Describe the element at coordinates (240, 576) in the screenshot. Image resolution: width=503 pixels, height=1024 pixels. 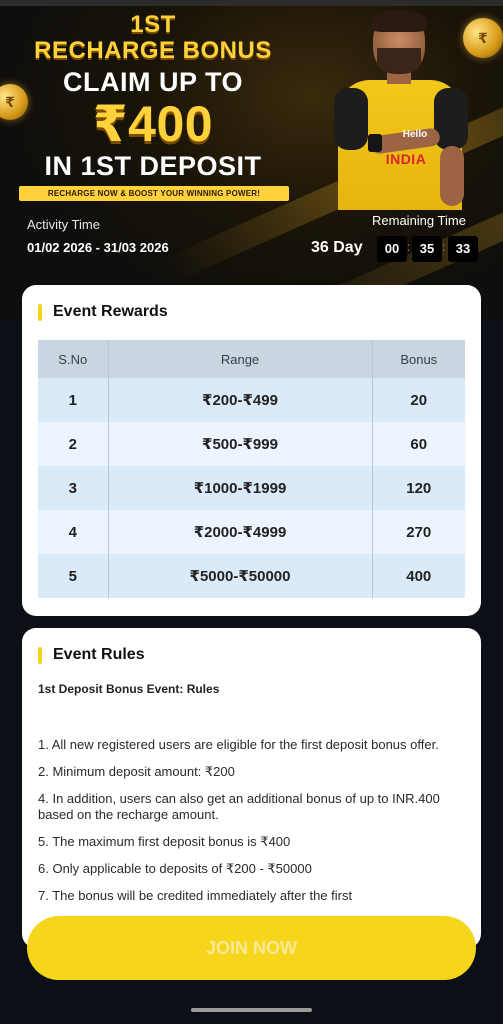
I see `cell-range: ₹5000-₹50000` at that location.